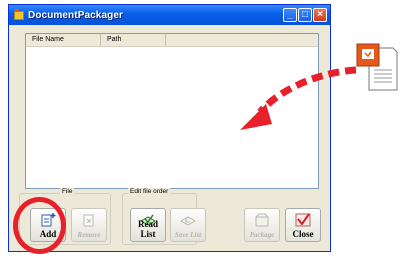 Image resolution: width=401 pixels, height=259 pixels. I want to click on checkmark-icon, so click(303, 220).